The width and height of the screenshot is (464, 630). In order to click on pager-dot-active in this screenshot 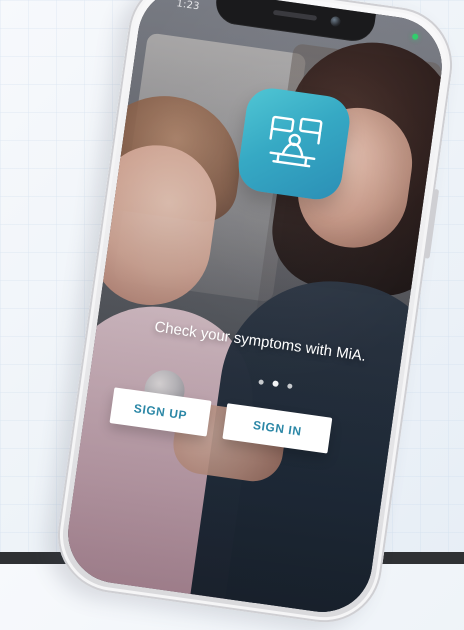, I will do `click(275, 384)`.